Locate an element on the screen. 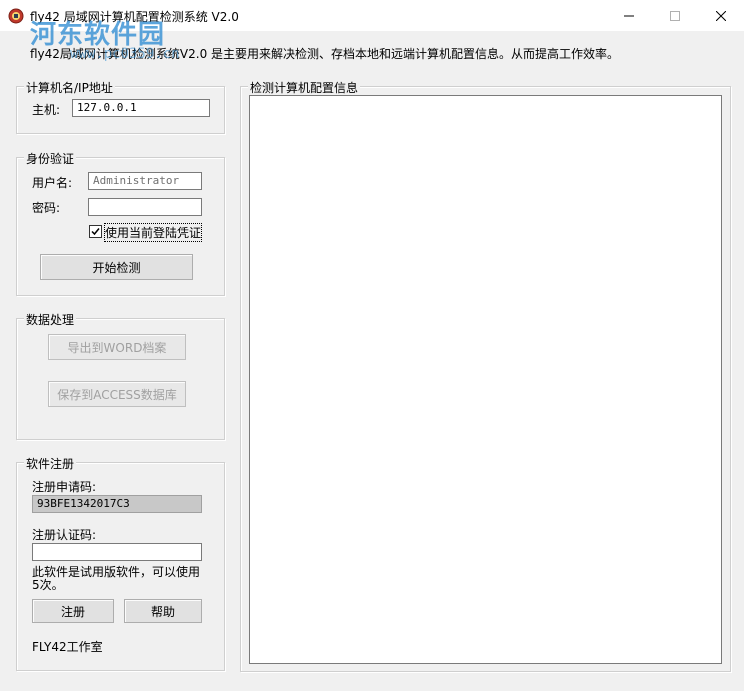  close-button is located at coordinates (721, 15).